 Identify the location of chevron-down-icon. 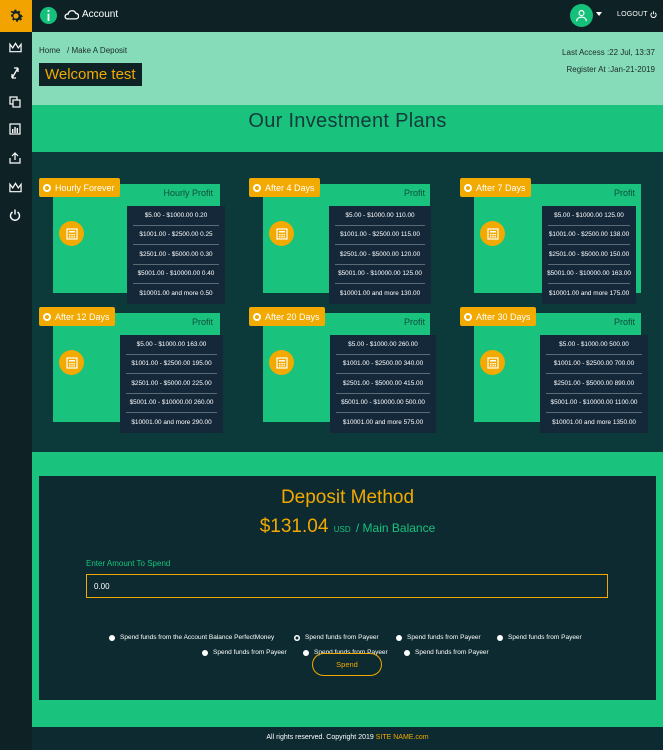
(599, 14).